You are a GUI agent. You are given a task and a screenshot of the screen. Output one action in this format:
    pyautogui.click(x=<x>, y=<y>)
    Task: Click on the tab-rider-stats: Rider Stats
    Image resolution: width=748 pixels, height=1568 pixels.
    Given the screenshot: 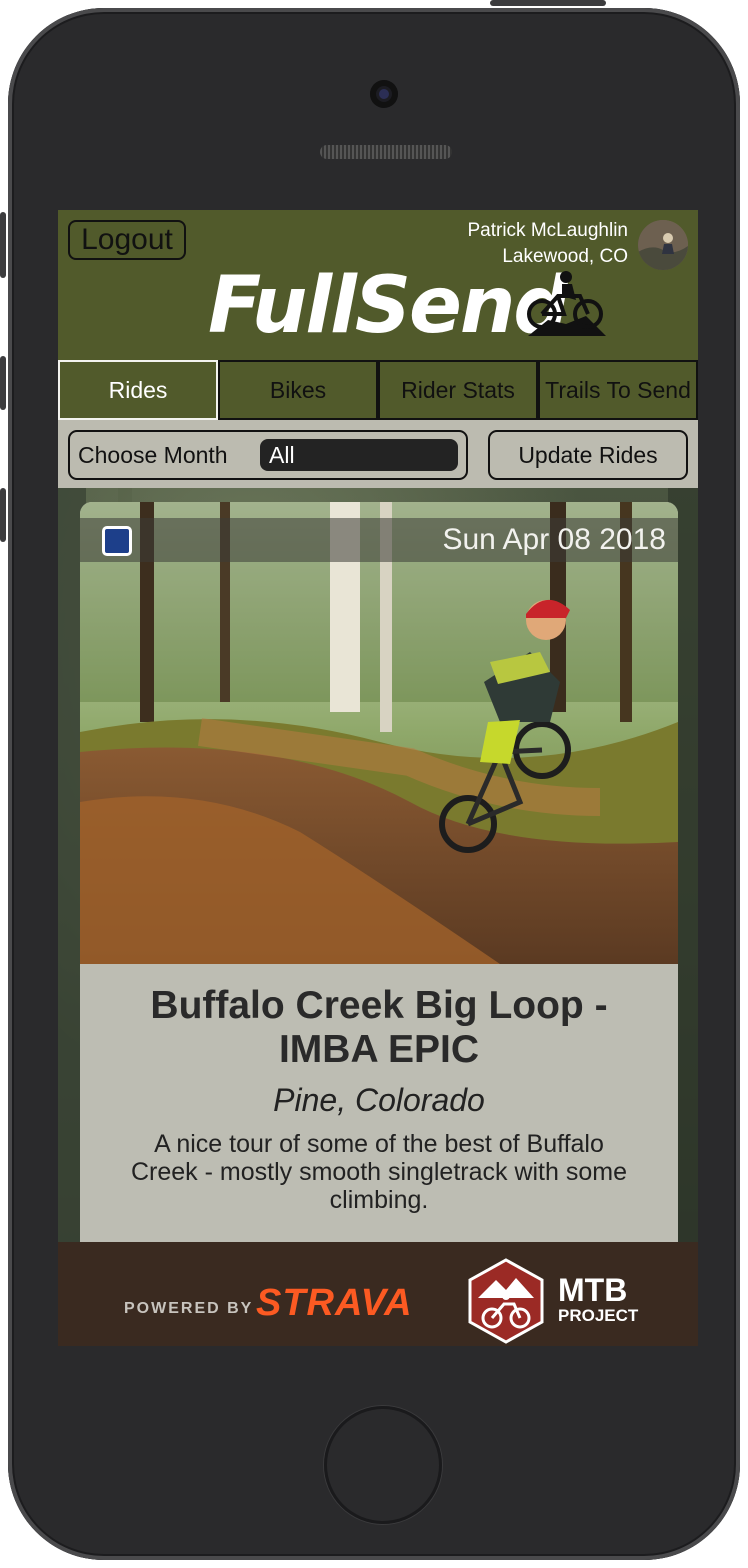 What is the action you would take?
    pyautogui.click(x=458, y=390)
    